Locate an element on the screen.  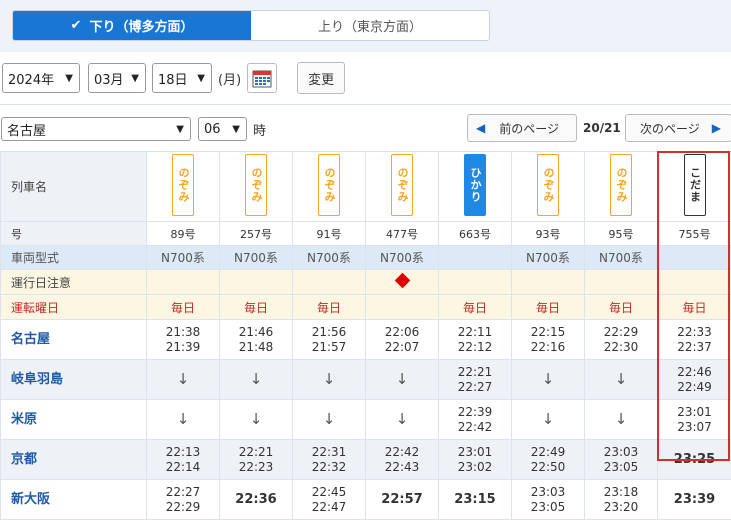
diamond-icon is located at coordinates (402, 280).